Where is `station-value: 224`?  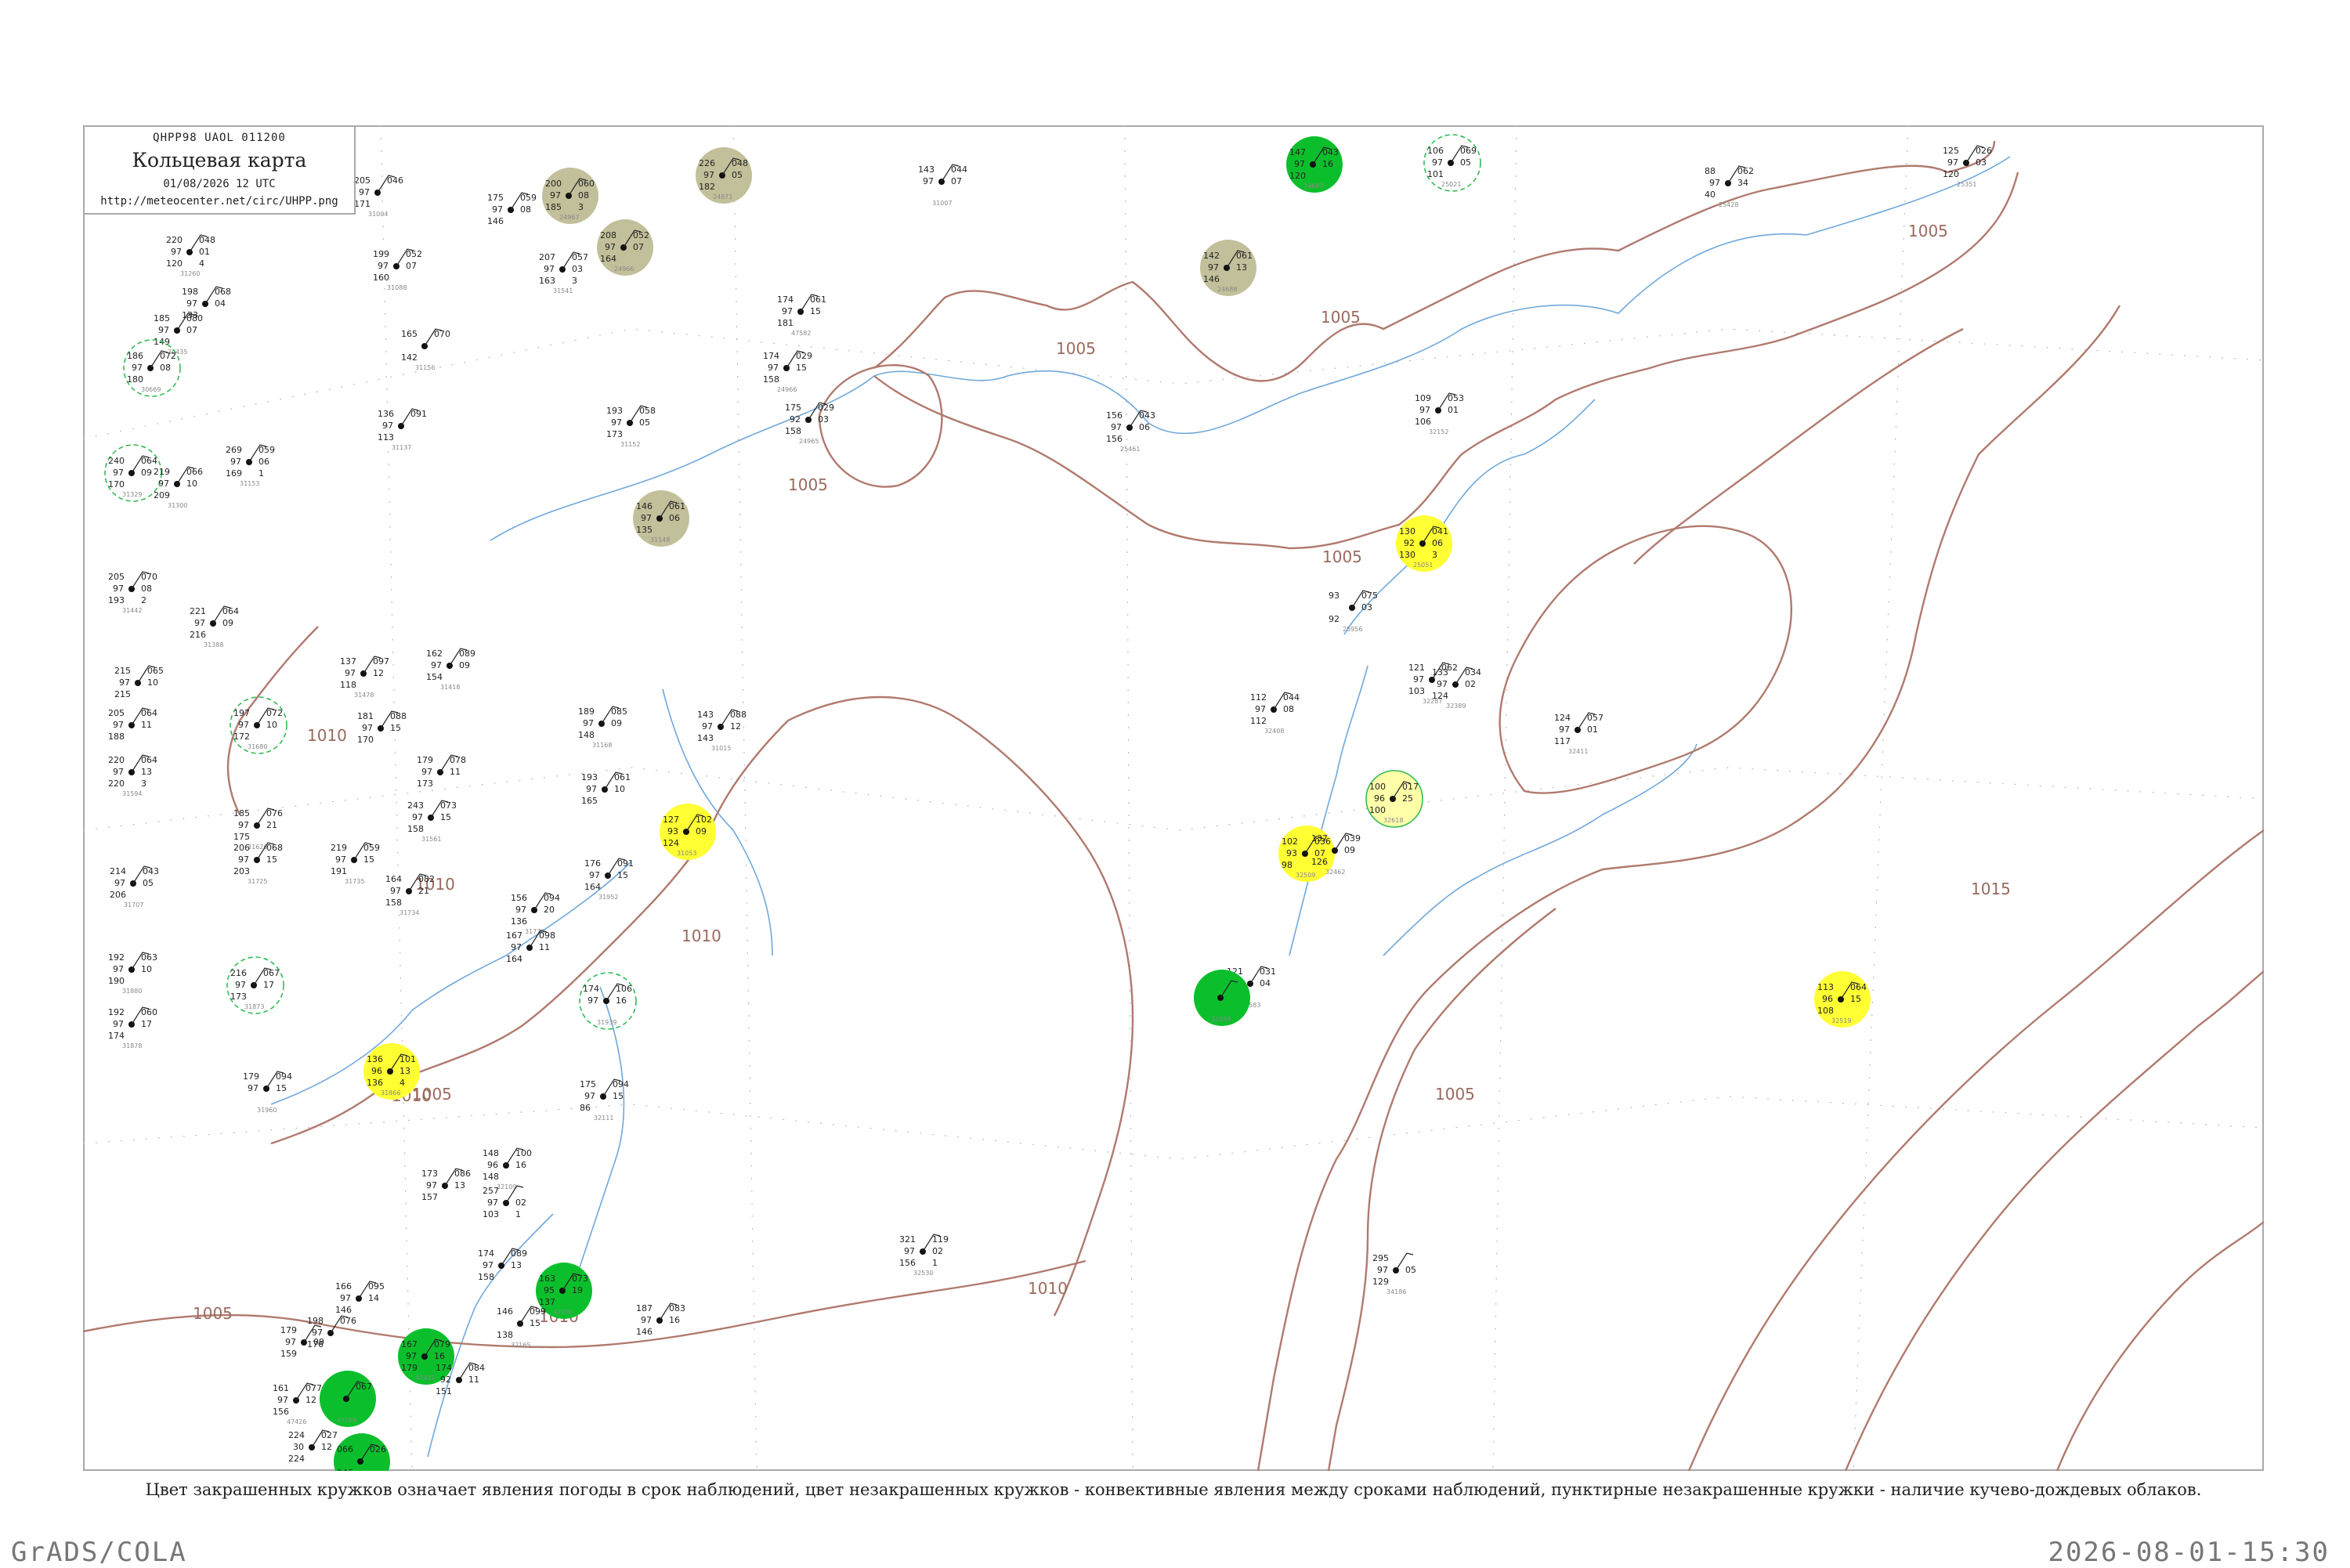
station-value: 224 is located at coordinates (296, 1435).